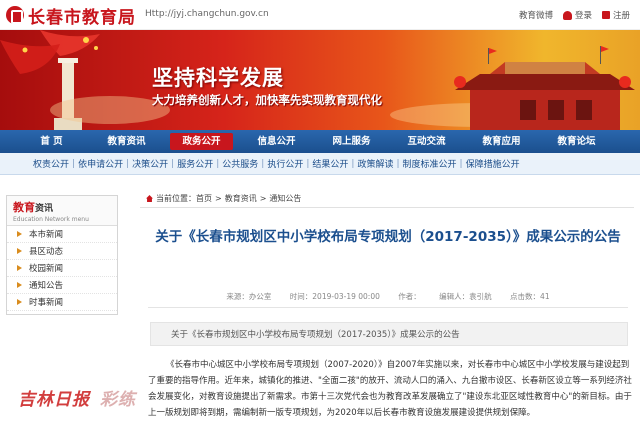 This screenshot has height=437, width=640. Describe the element at coordinates (218, 78) in the screenshot. I see `banner-title: 坚持科学发展` at that location.